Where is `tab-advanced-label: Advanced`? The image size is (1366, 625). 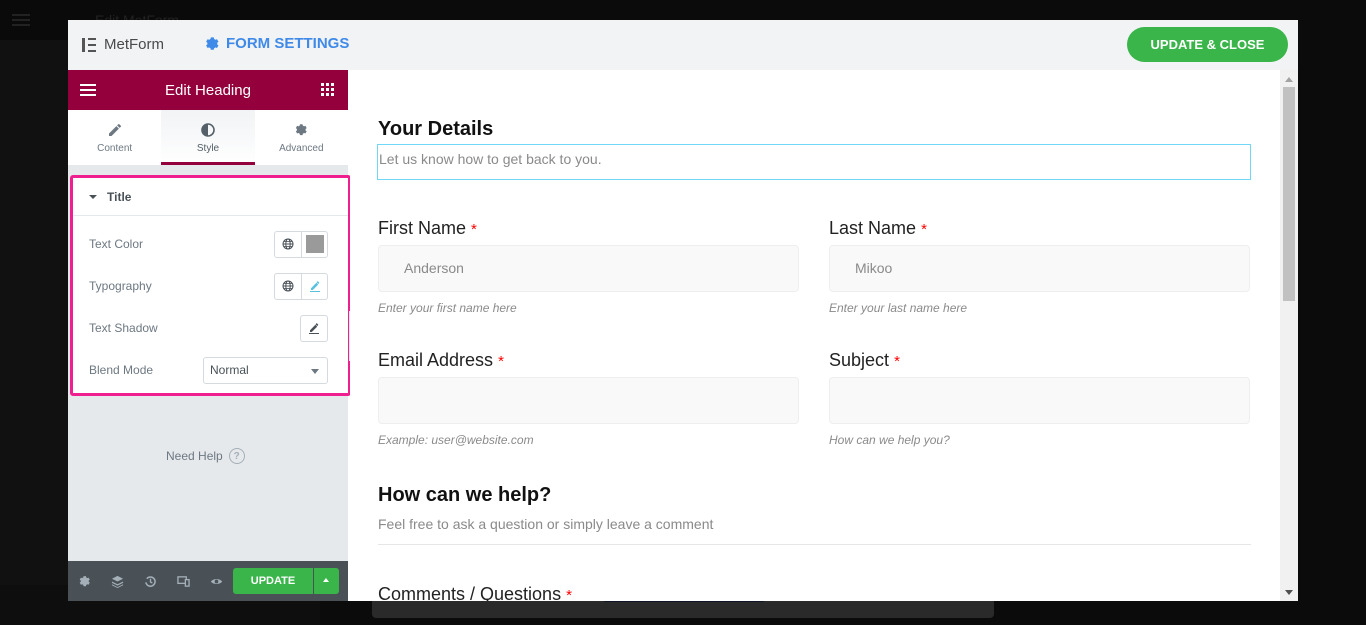
tab-advanced-label: Advanced is located at coordinates (301, 148).